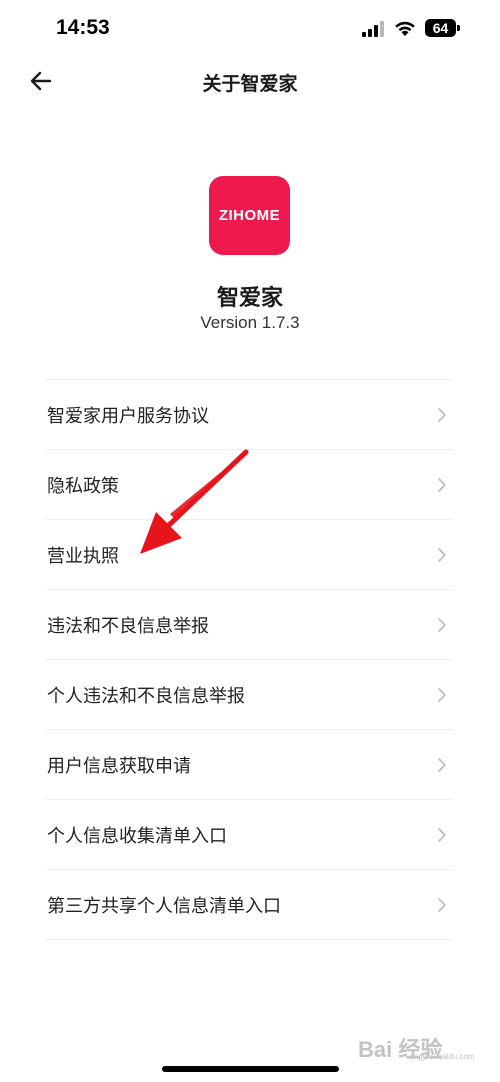  What do you see at coordinates (83, 556) in the screenshot?
I see `menu-item-label: 营业执照` at bounding box center [83, 556].